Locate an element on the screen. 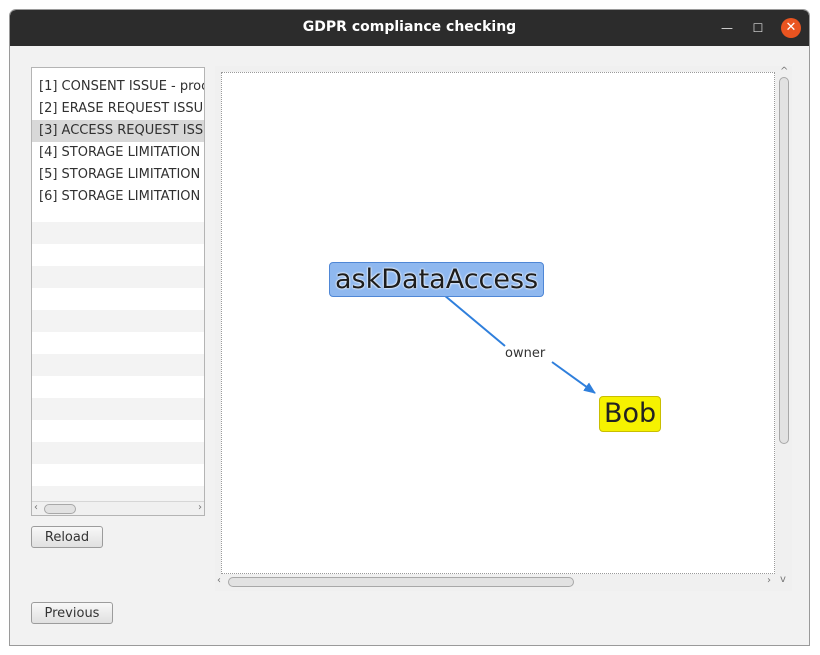  minimize-icon: — is located at coordinates (727, 28).